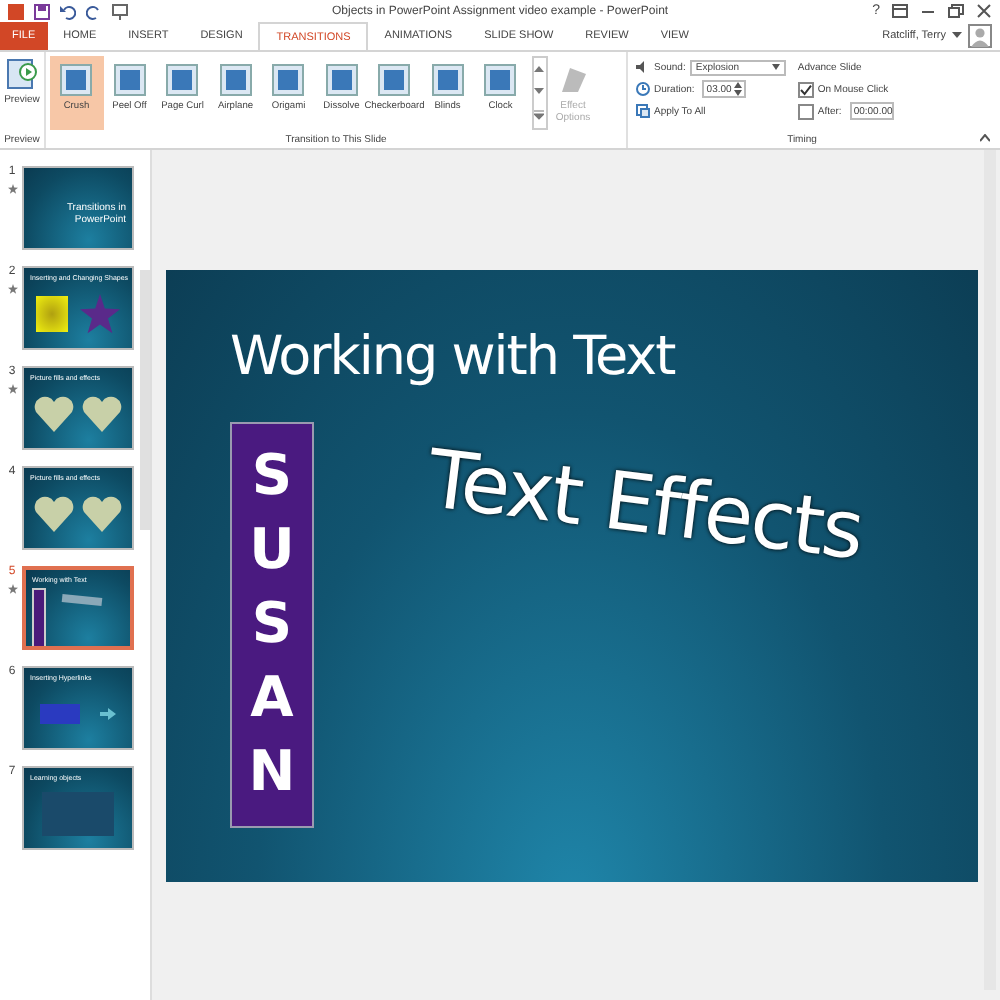 The width and height of the screenshot is (1000, 1000). I want to click on mouse-click-checkbox, so click(805, 89).